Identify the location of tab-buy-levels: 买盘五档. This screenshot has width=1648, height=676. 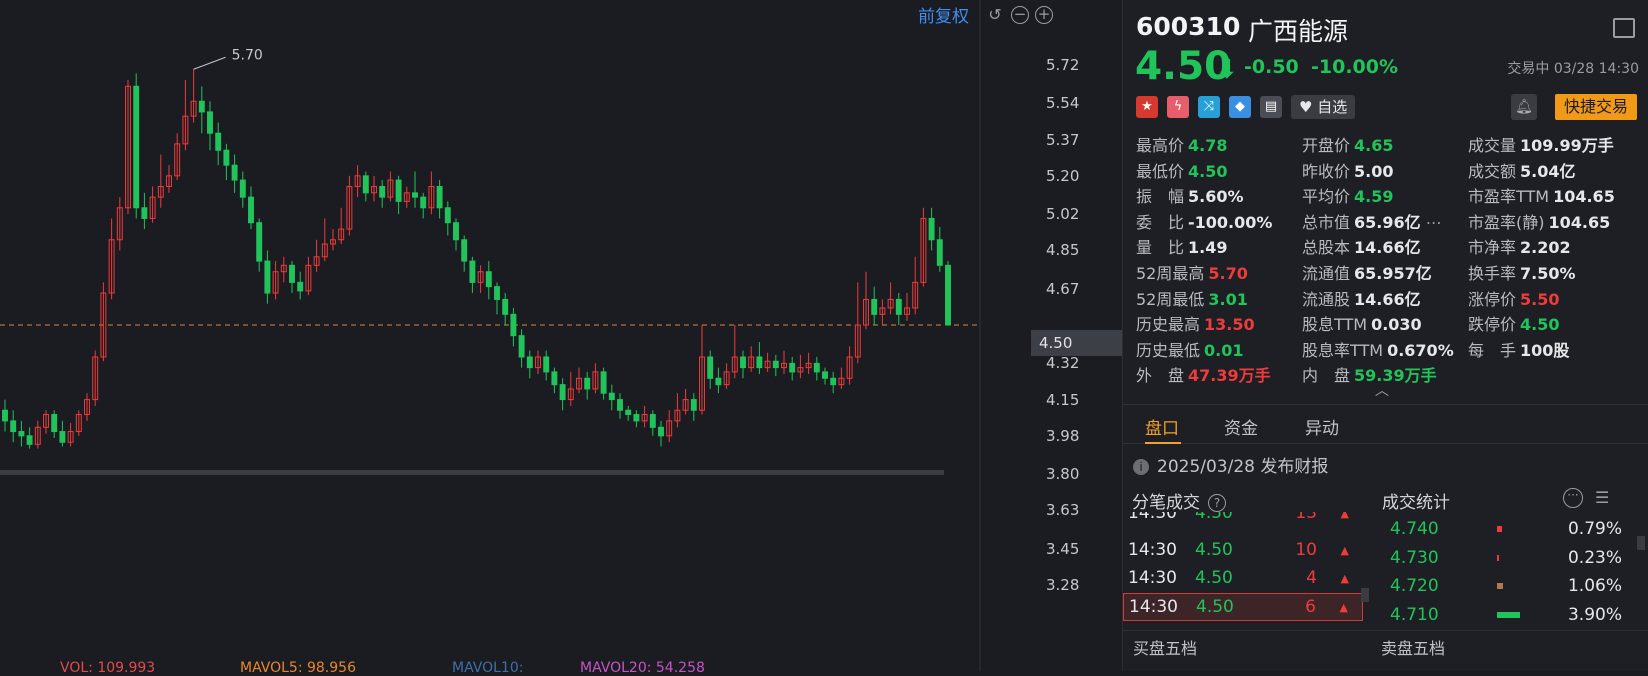
(1165, 647).